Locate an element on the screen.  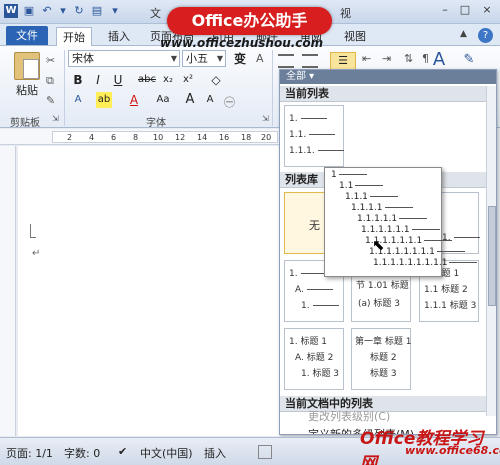
ruler-number: 16 is located at coordinates (224, 137).